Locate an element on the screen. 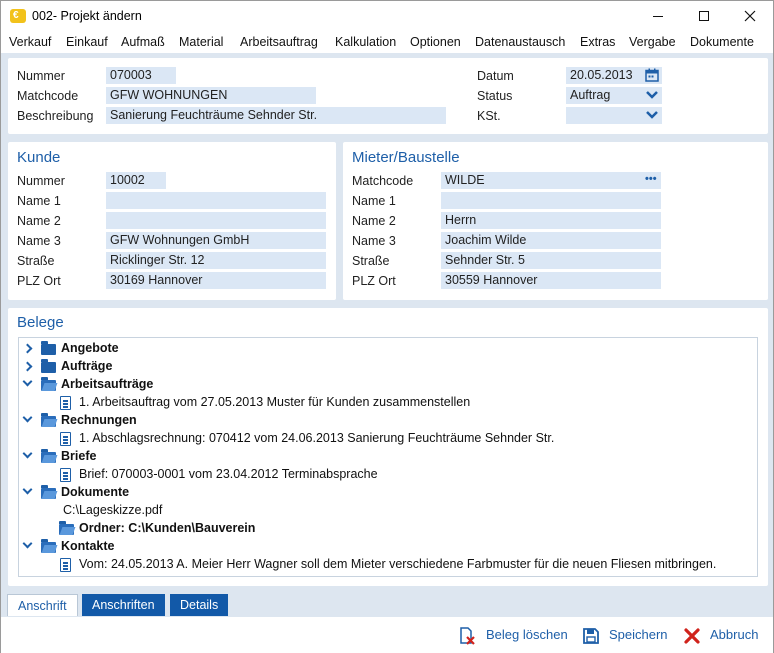 Image resolution: width=774 pixels, height=653 pixels. tab-anschrift: Anschrift is located at coordinates (42, 605).